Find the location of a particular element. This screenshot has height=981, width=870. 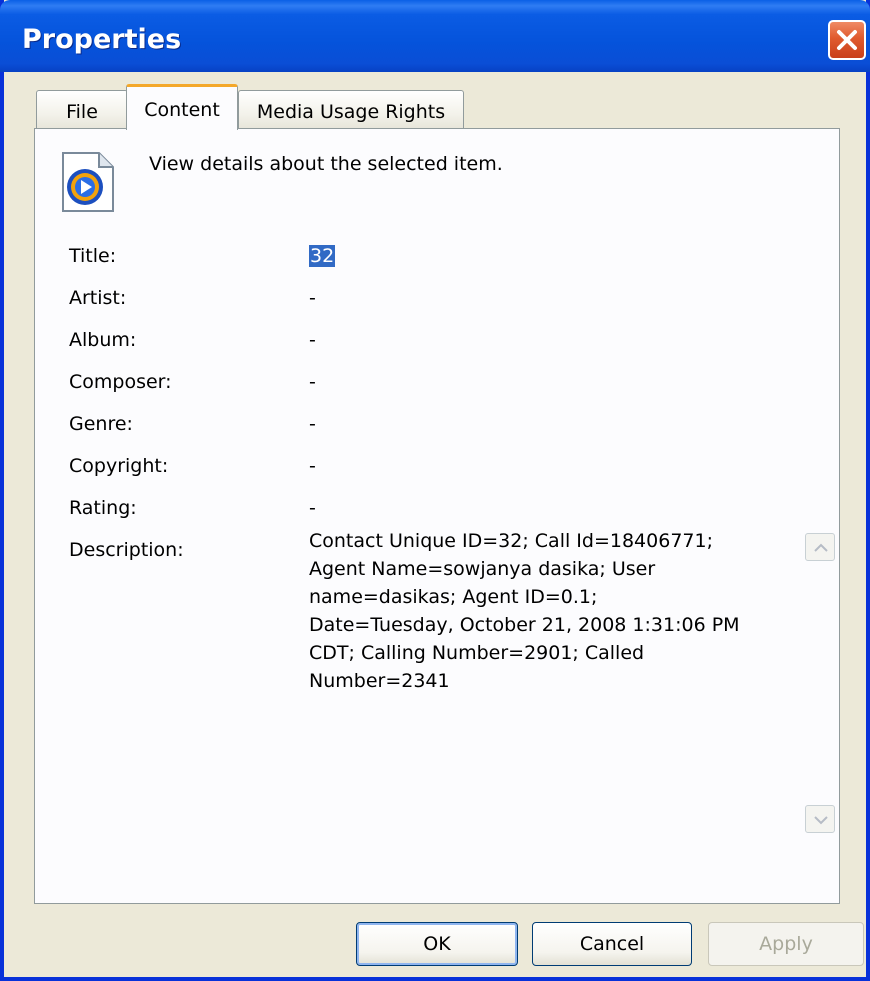

description-scrollbar is located at coordinates (820, 682).